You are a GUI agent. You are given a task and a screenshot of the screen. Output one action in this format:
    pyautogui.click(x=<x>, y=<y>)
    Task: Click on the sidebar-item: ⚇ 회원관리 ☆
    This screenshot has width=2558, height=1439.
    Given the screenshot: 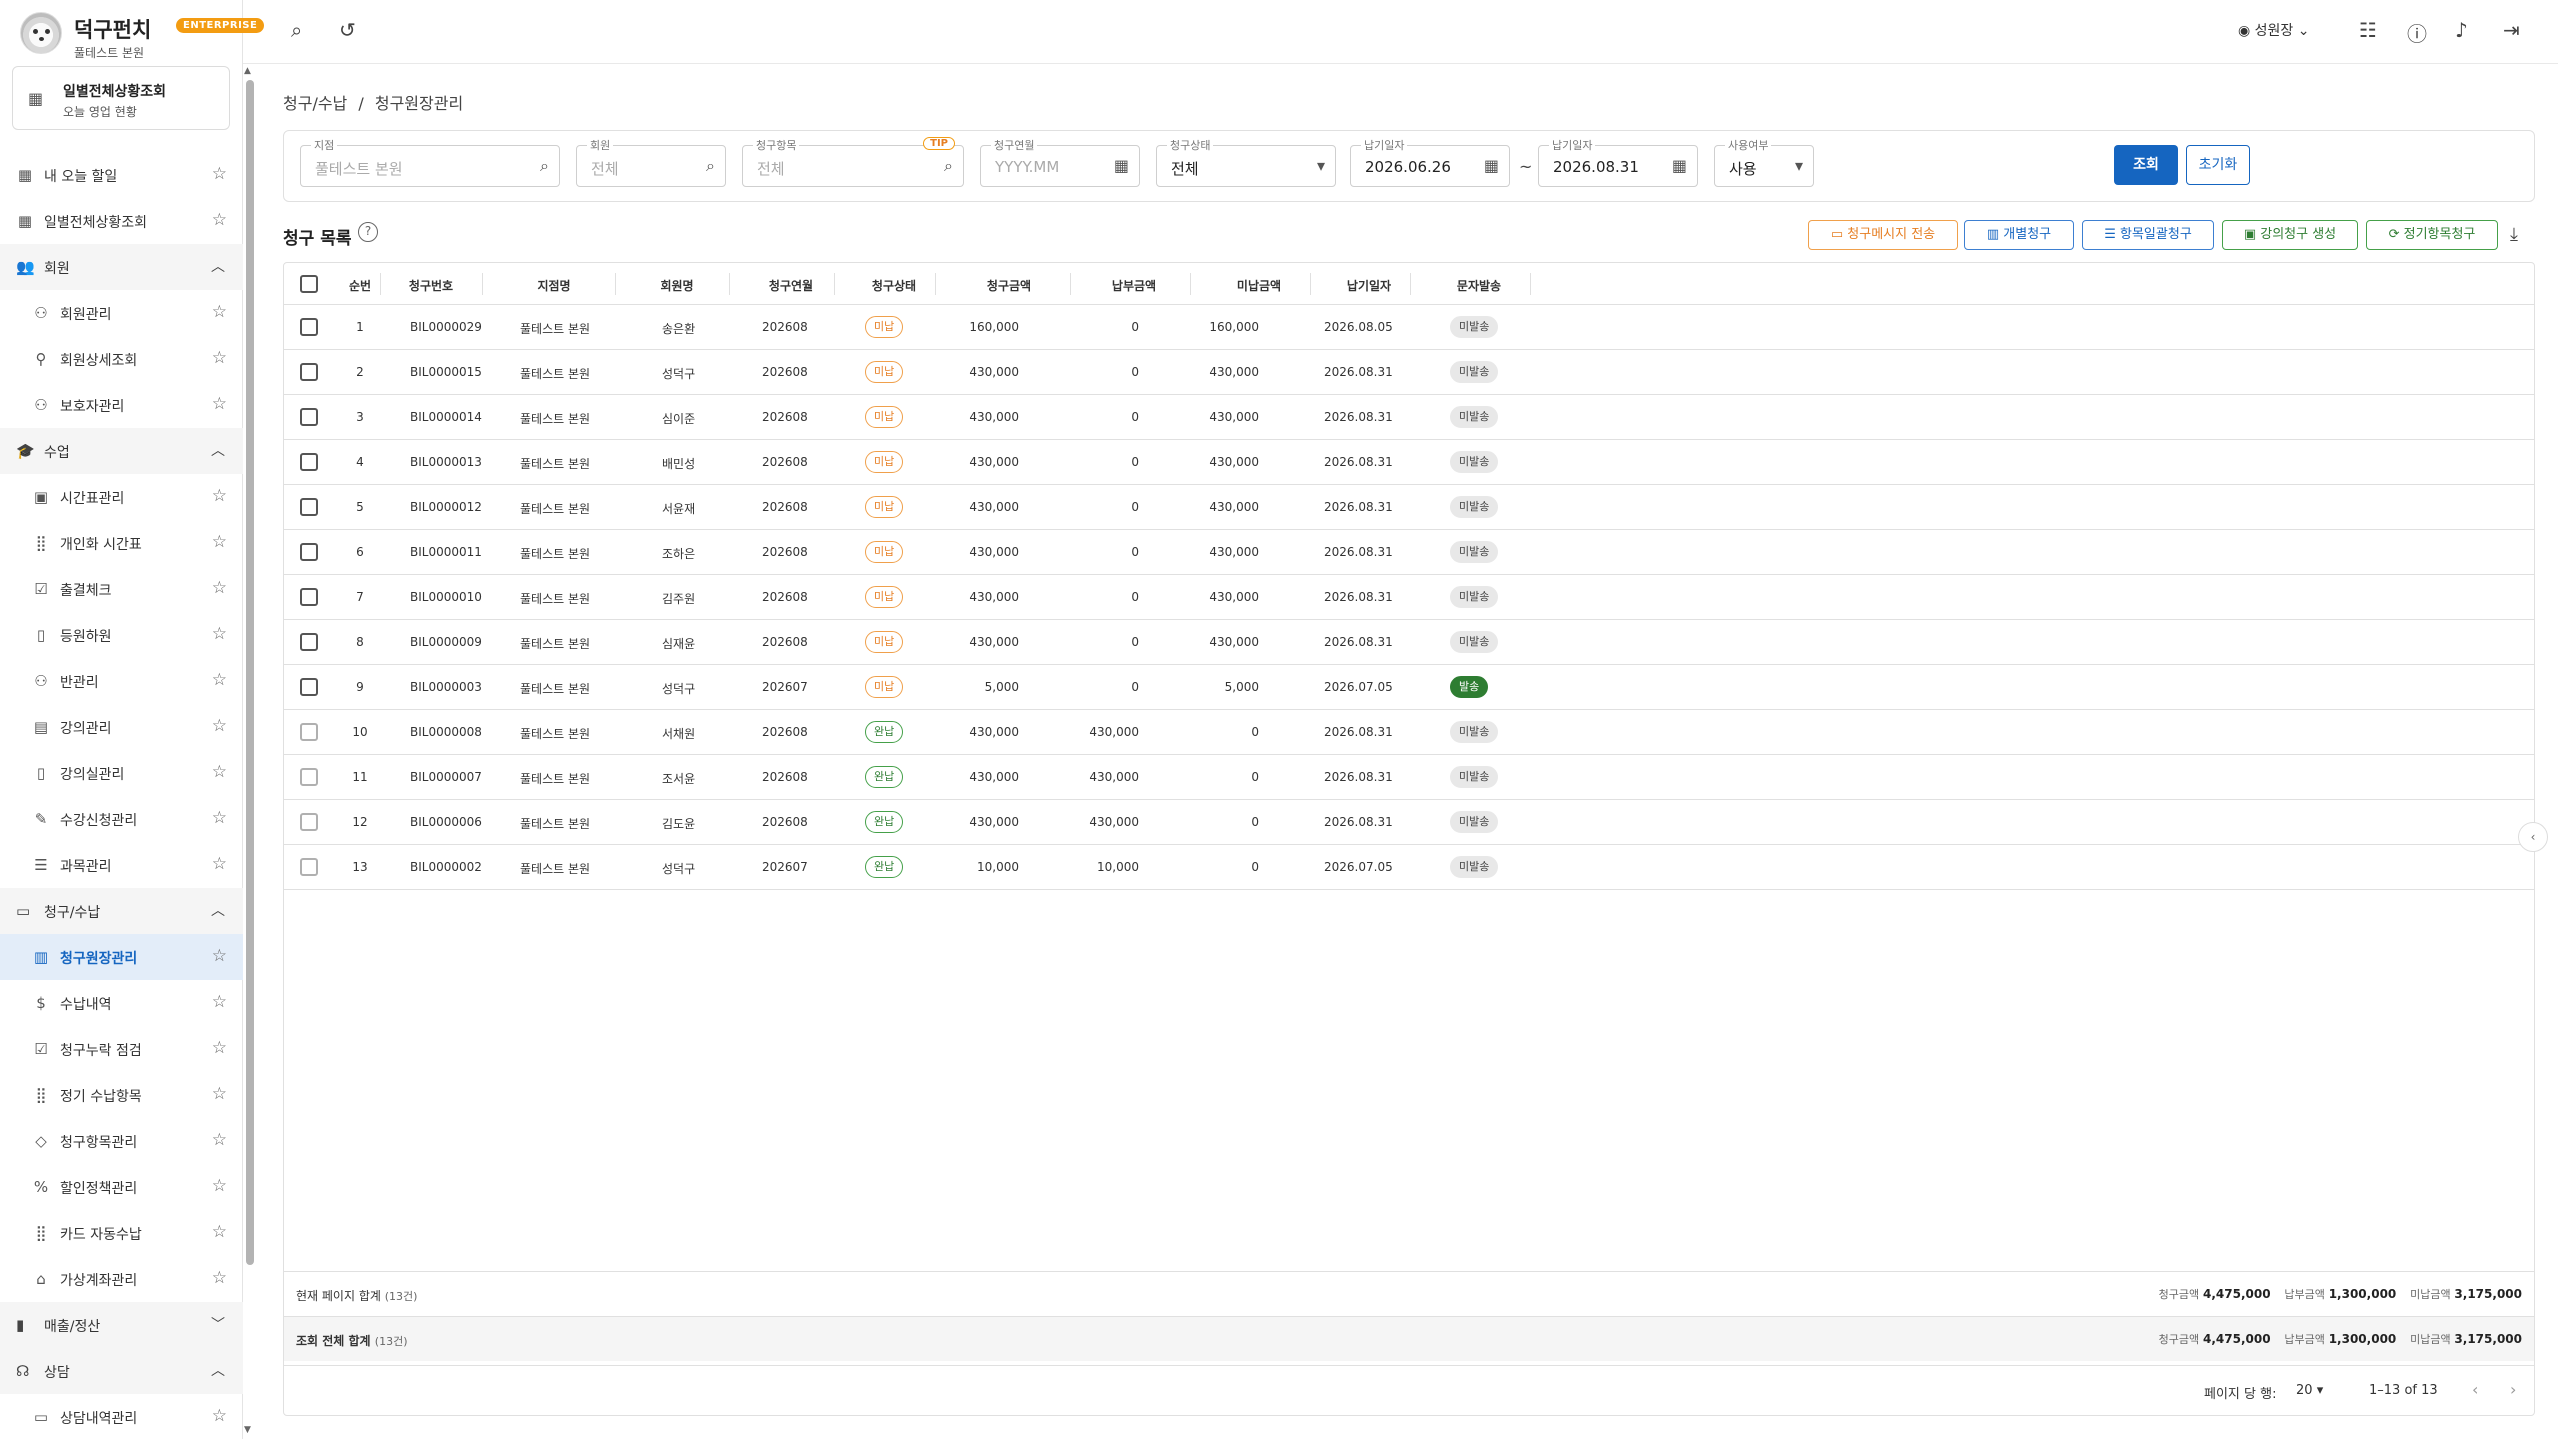 What is the action you would take?
    pyautogui.click(x=121, y=313)
    